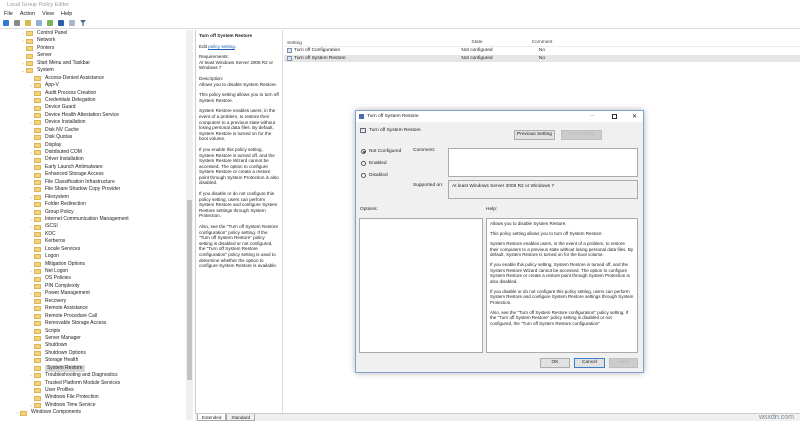 The width and height of the screenshot is (800, 424). I want to click on radio-not-configured: Not Configured, so click(381, 151).